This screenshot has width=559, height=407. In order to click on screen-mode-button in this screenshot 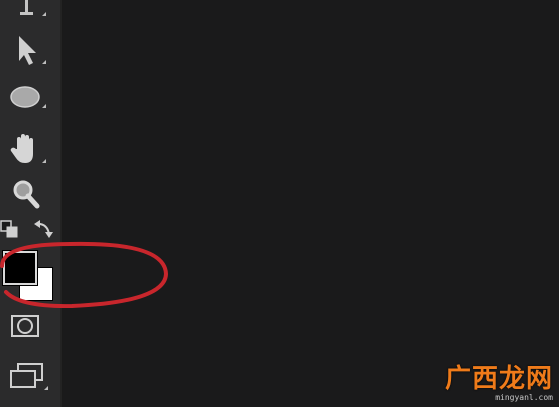, I will do `click(29, 378)`.